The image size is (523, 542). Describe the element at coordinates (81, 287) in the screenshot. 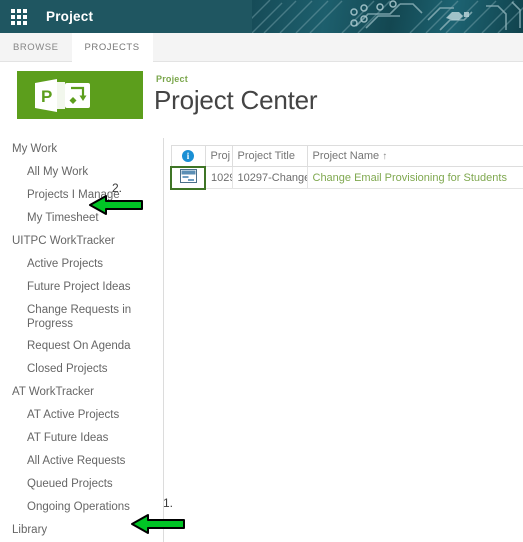

I see `nav-item-future-project-ideas: Future Project Ideas` at that location.